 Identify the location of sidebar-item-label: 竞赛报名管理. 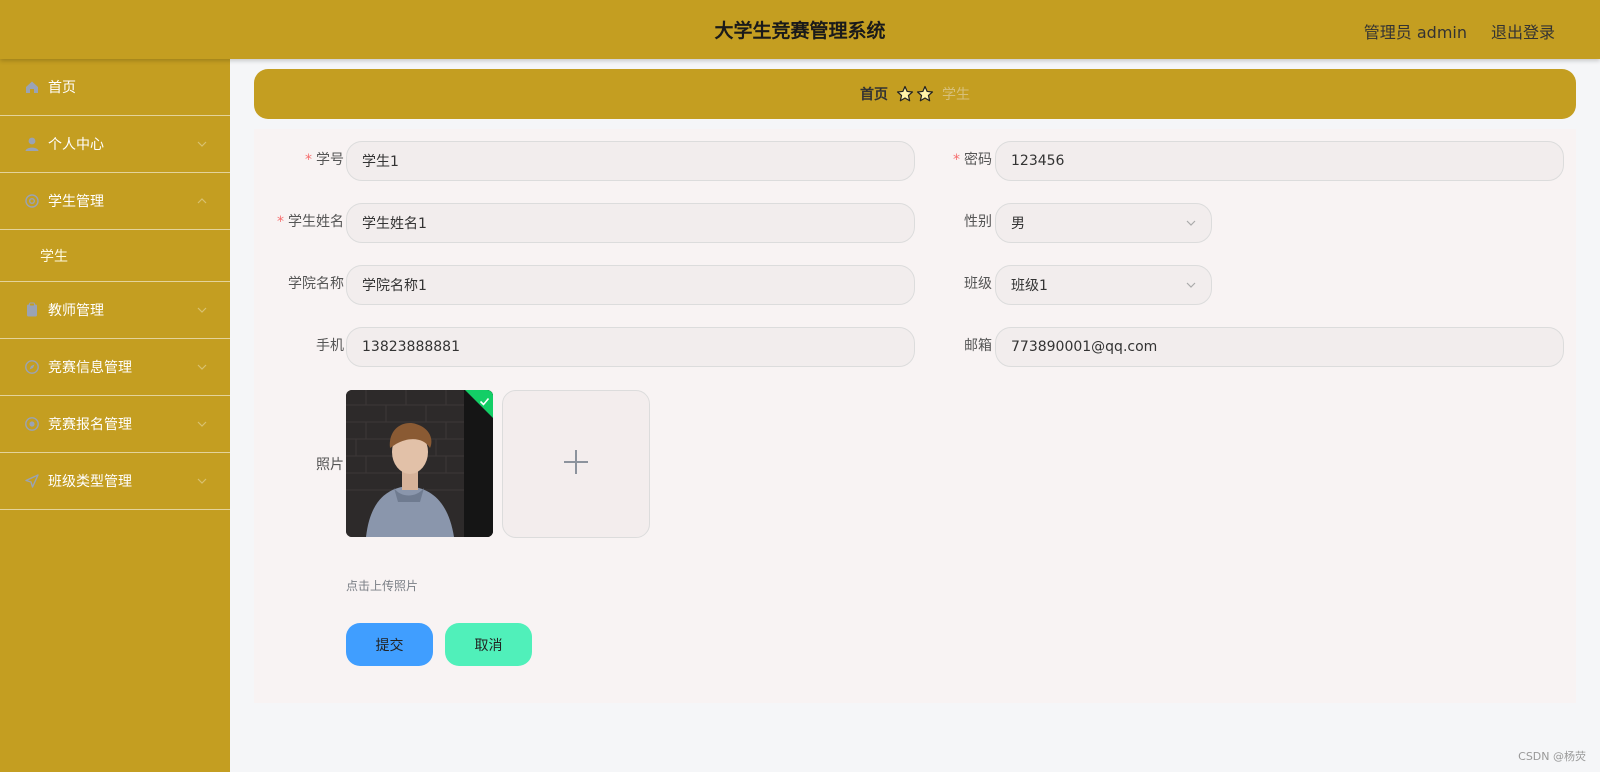
(90, 425).